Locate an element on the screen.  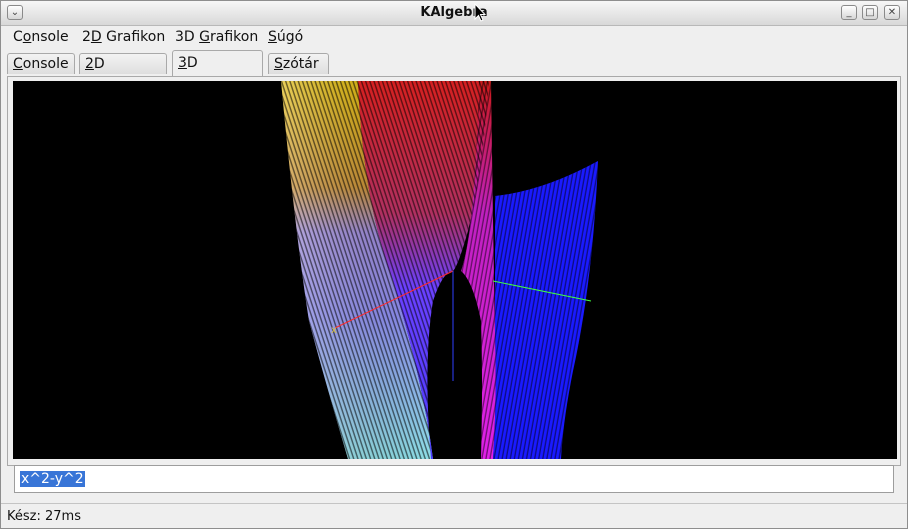
menu-sugo: Súgó is located at coordinates (285, 37).